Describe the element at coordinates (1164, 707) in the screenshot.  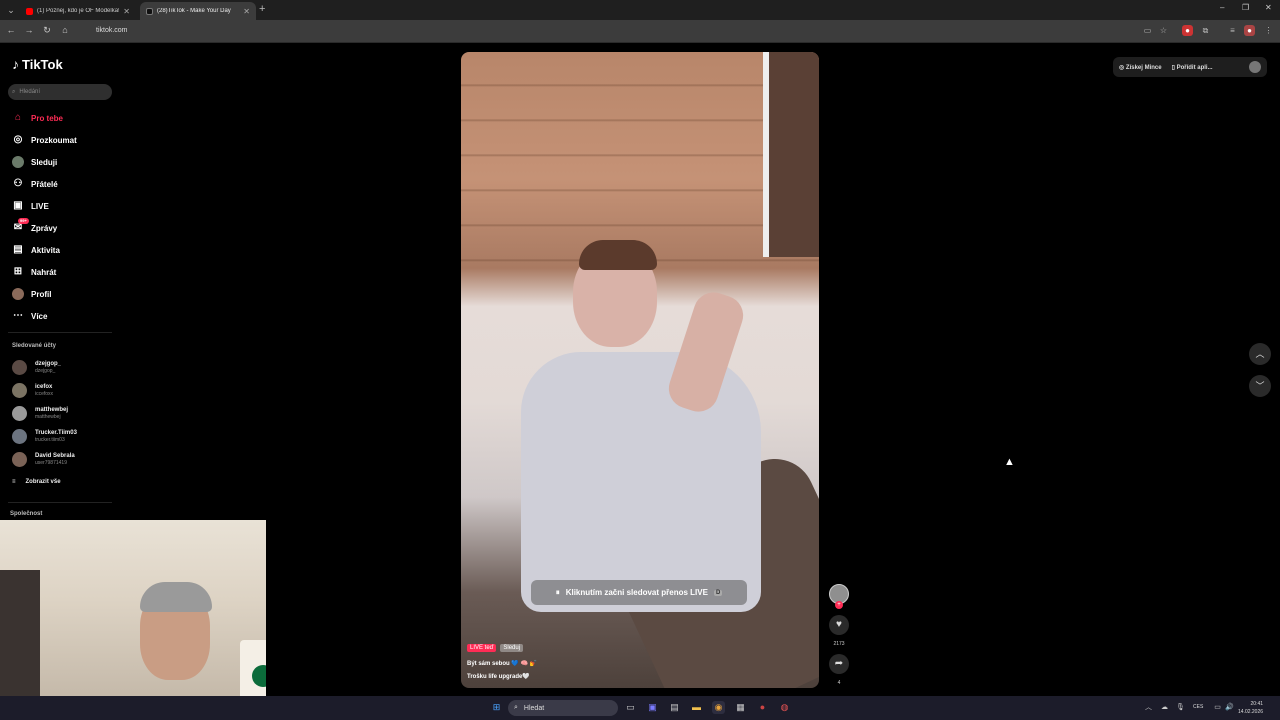
I see `tray-app-icon: ☁` at that location.